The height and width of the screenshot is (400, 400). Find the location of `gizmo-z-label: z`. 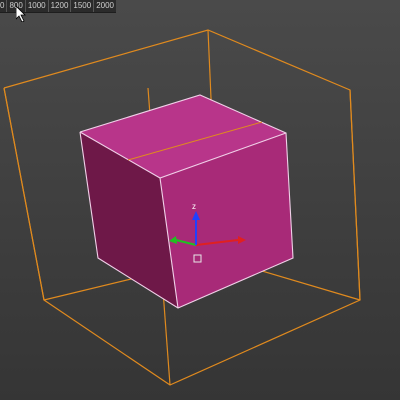

gizmo-z-label: z is located at coordinates (194, 206).